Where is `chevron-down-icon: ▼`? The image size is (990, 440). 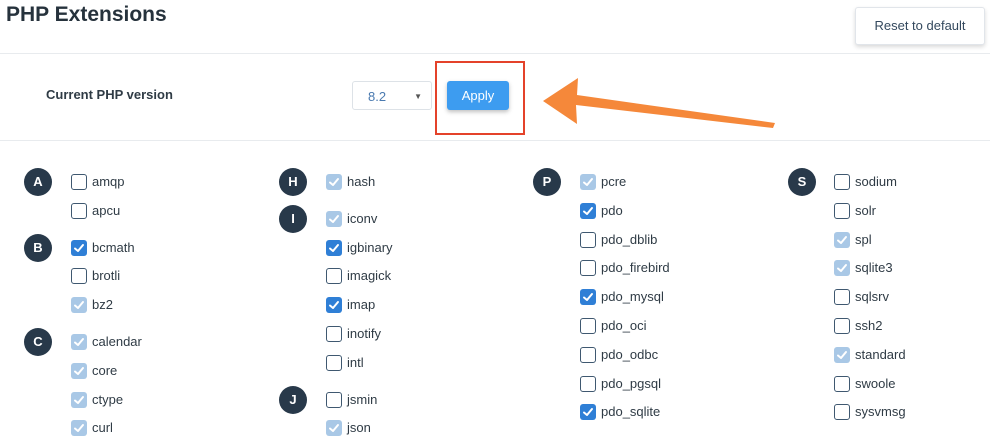
chevron-down-icon: ▼ is located at coordinates (418, 96).